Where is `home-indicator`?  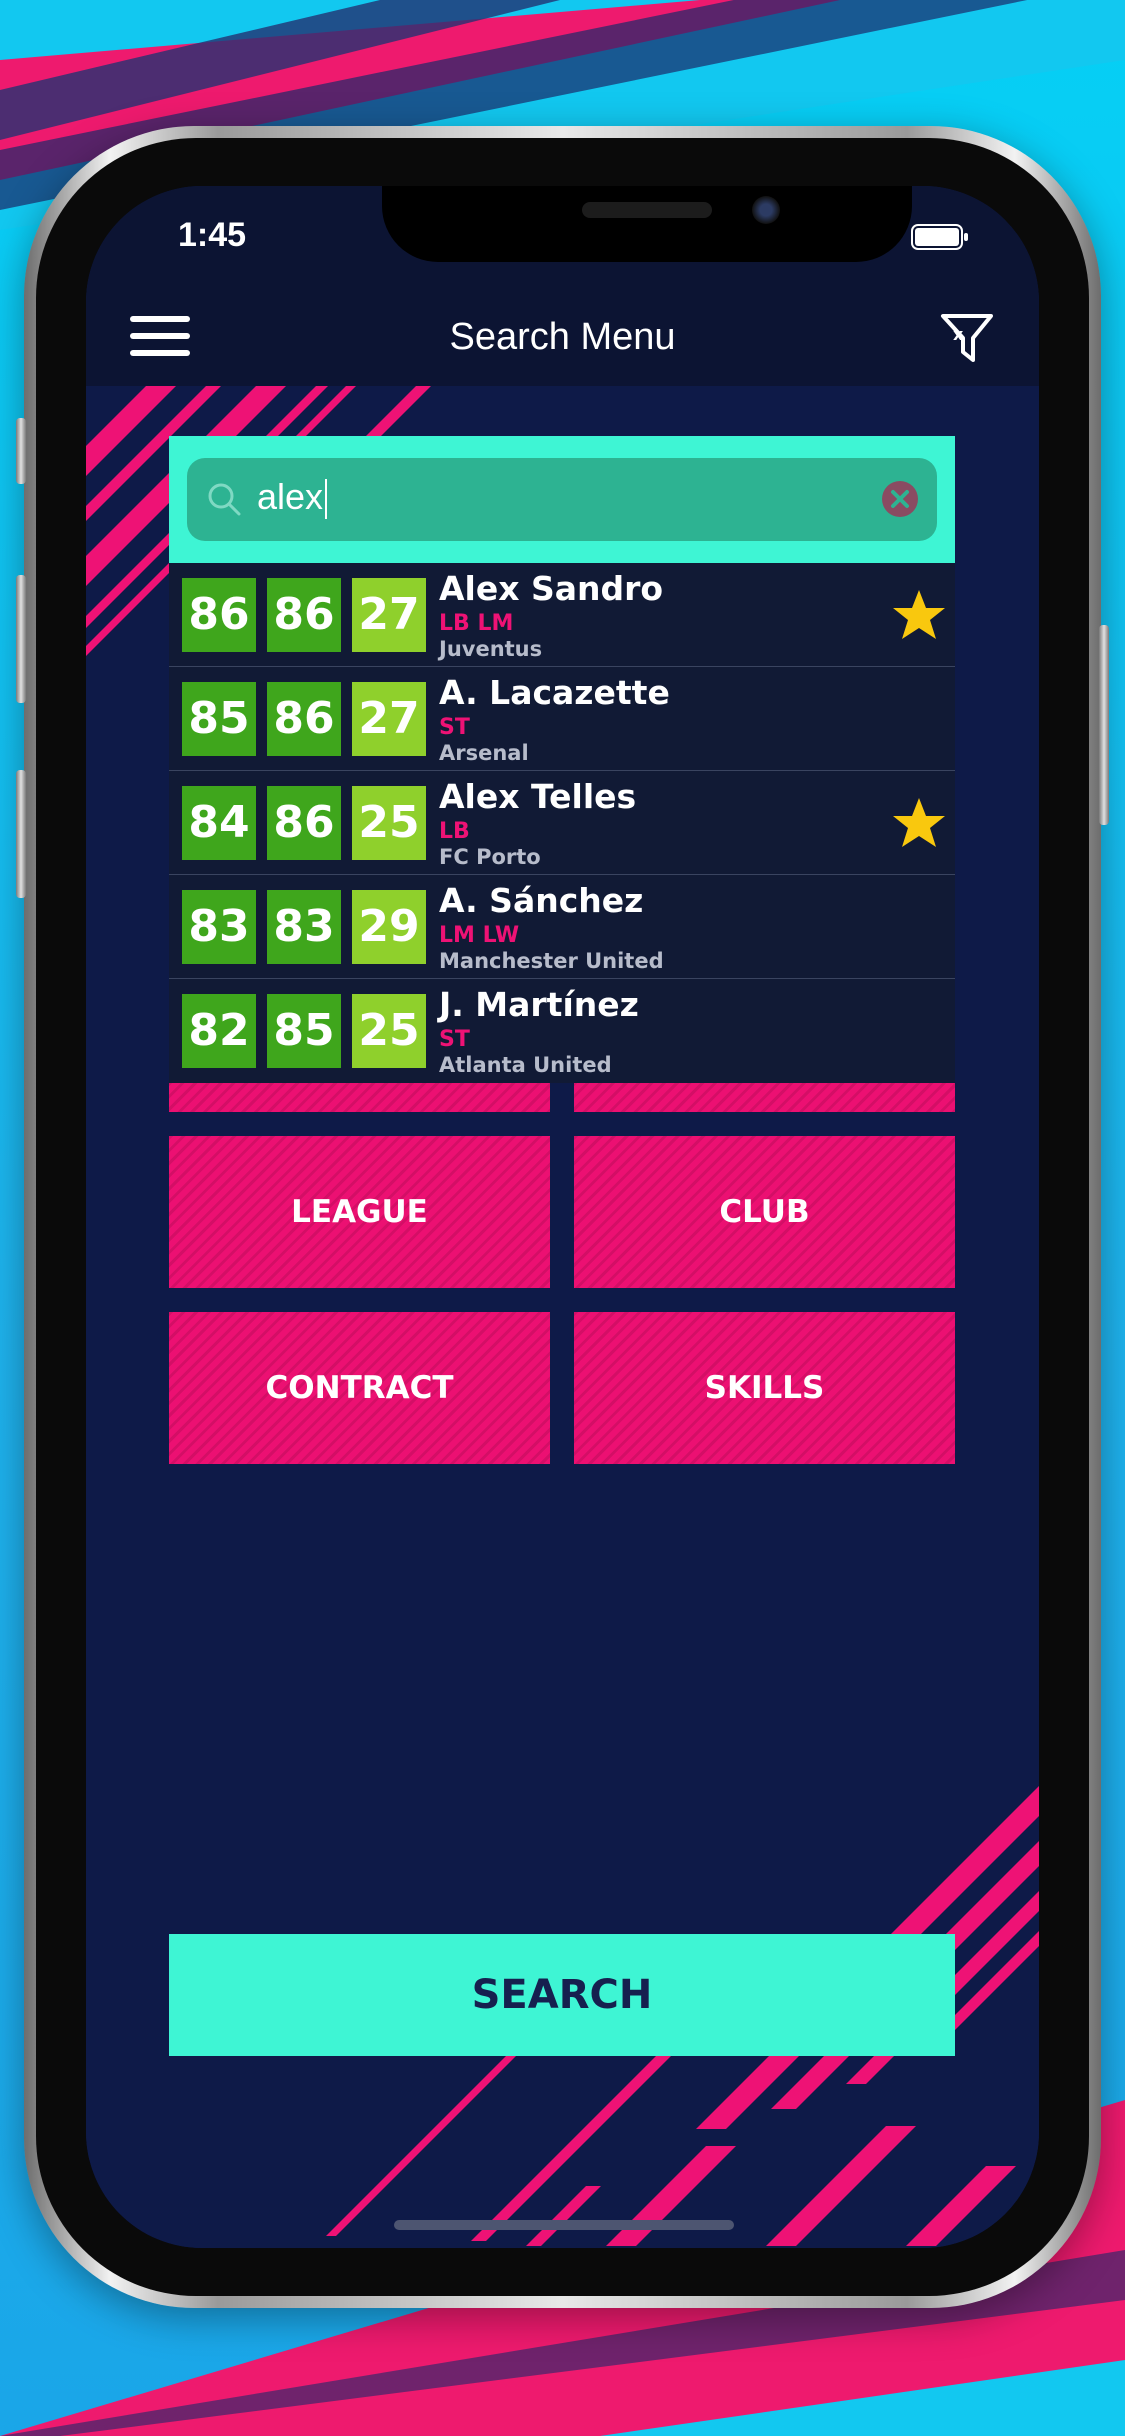 home-indicator is located at coordinates (564, 2225).